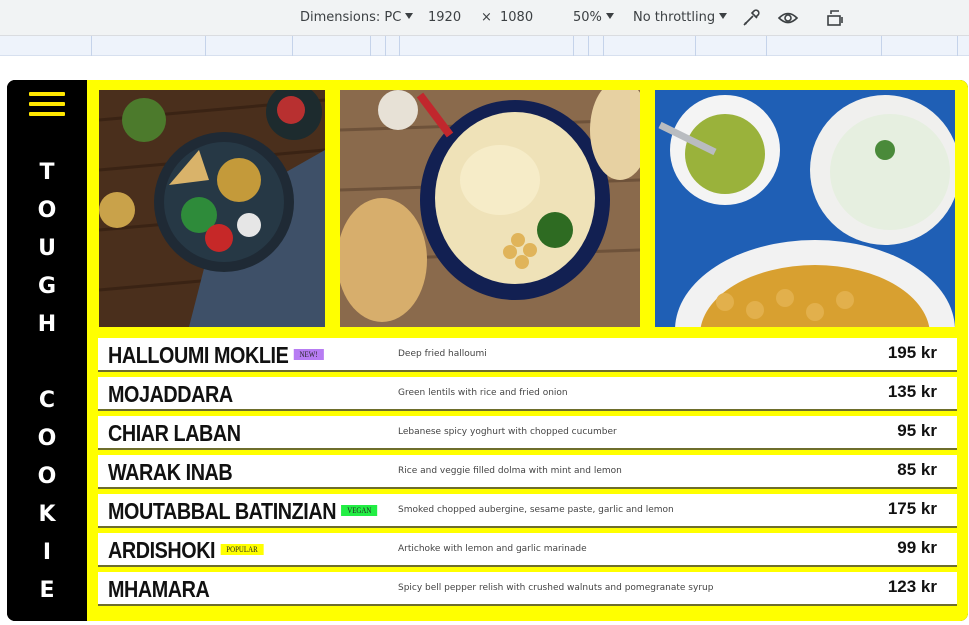  Describe the element at coordinates (917, 430) in the screenshot. I see `dish-price: 95 kr` at that location.